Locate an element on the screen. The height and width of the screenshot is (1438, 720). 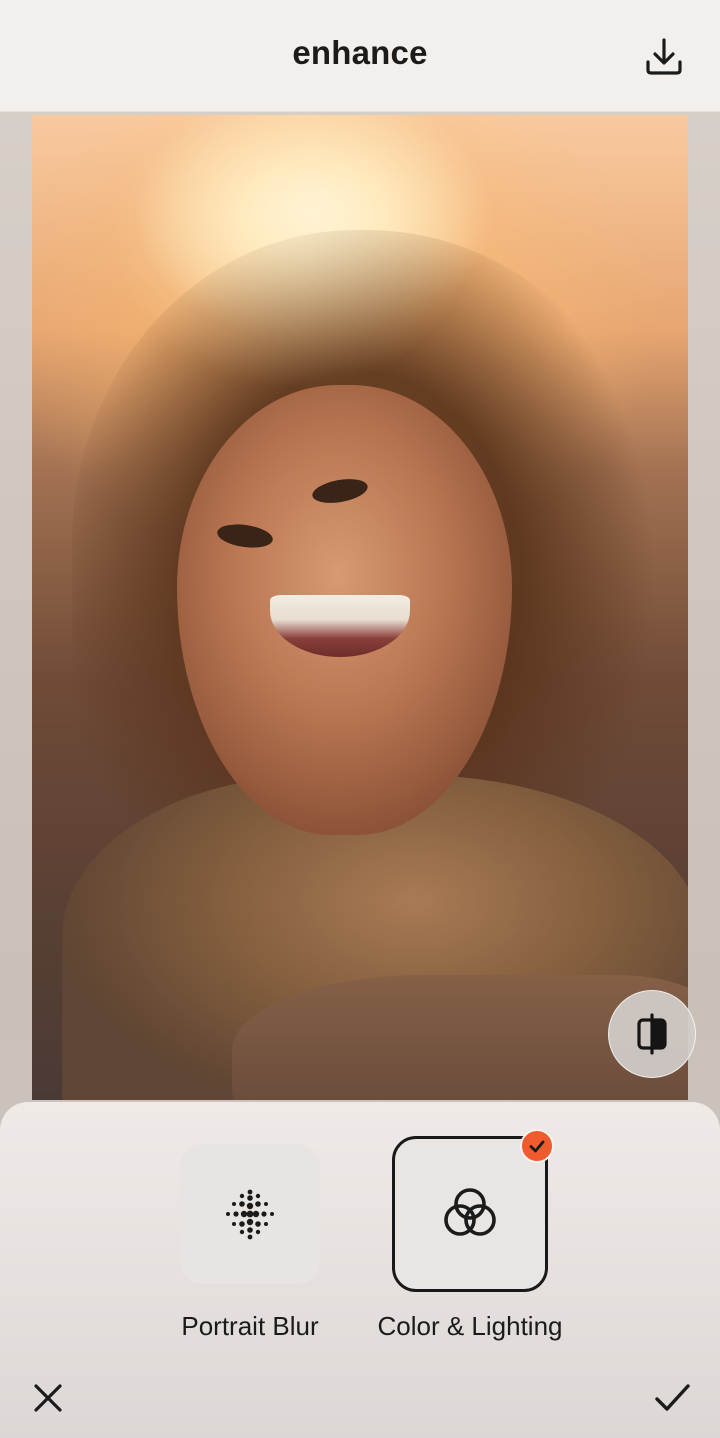
compare-split-icon is located at coordinates (652, 1034).